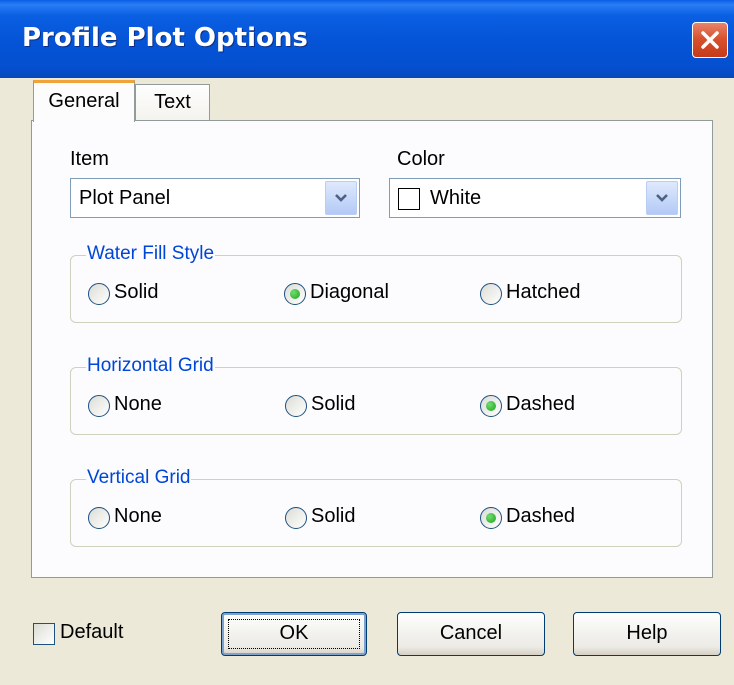  Describe the element at coordinates (151, 254) in the screenshot. I see `water-fill-style-title: Water Fill Style` at that location.